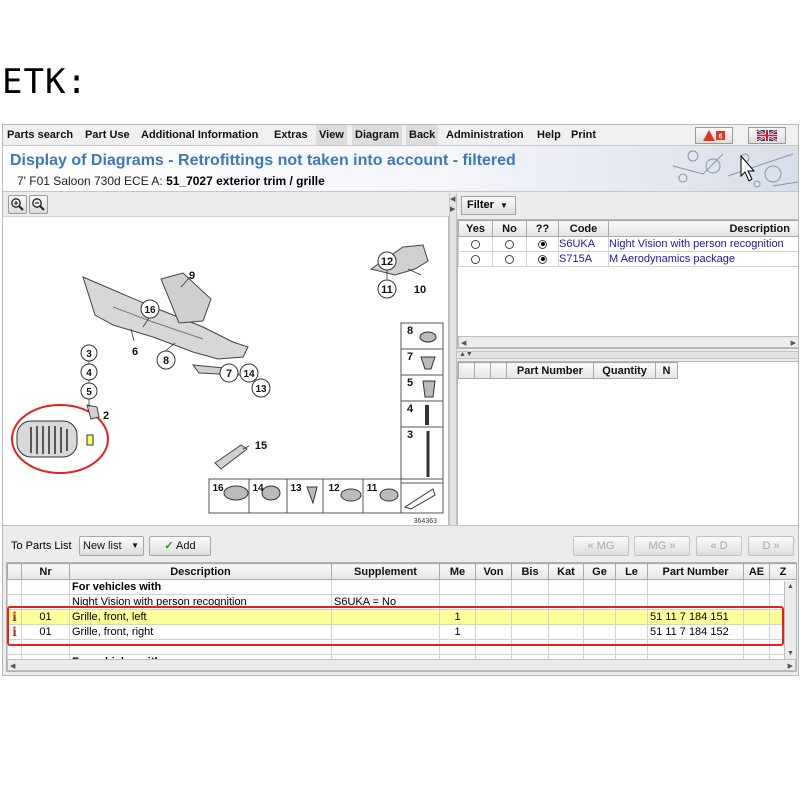 The width and height of the screenshot is (800, 800). I want to click on col-z: Z, so click(782, 571).